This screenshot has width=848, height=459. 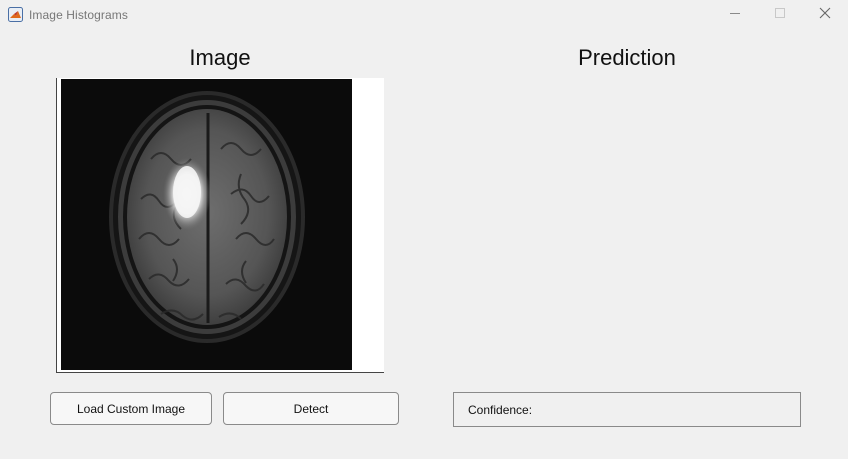 I want to click on minimize-icon, so click(x=735, y=15).